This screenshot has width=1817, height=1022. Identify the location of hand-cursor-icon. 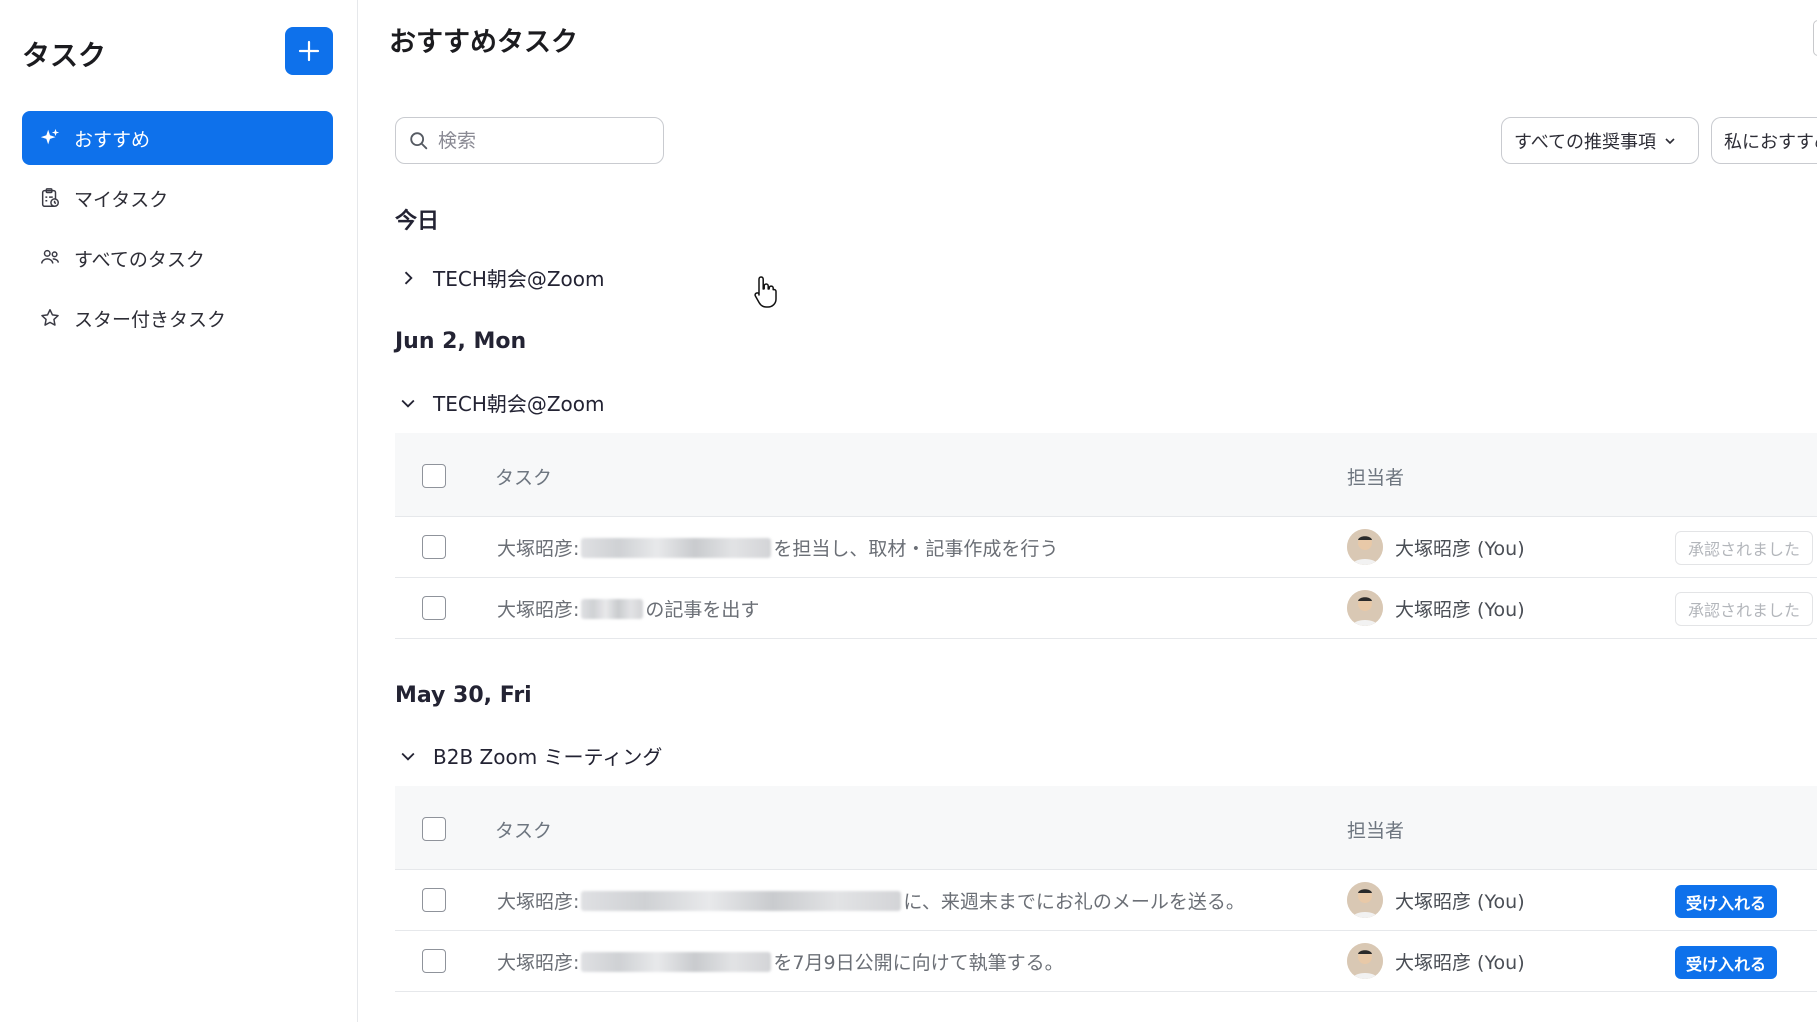
(765, 292).